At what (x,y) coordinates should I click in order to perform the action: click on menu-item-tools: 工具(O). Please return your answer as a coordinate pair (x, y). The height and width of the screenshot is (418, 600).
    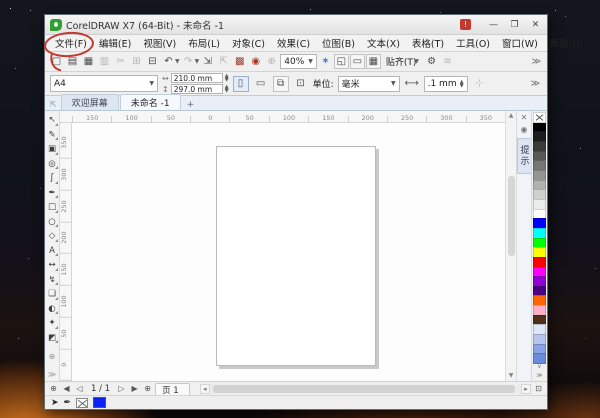
    Looking at the image, I should click on (473, 43).